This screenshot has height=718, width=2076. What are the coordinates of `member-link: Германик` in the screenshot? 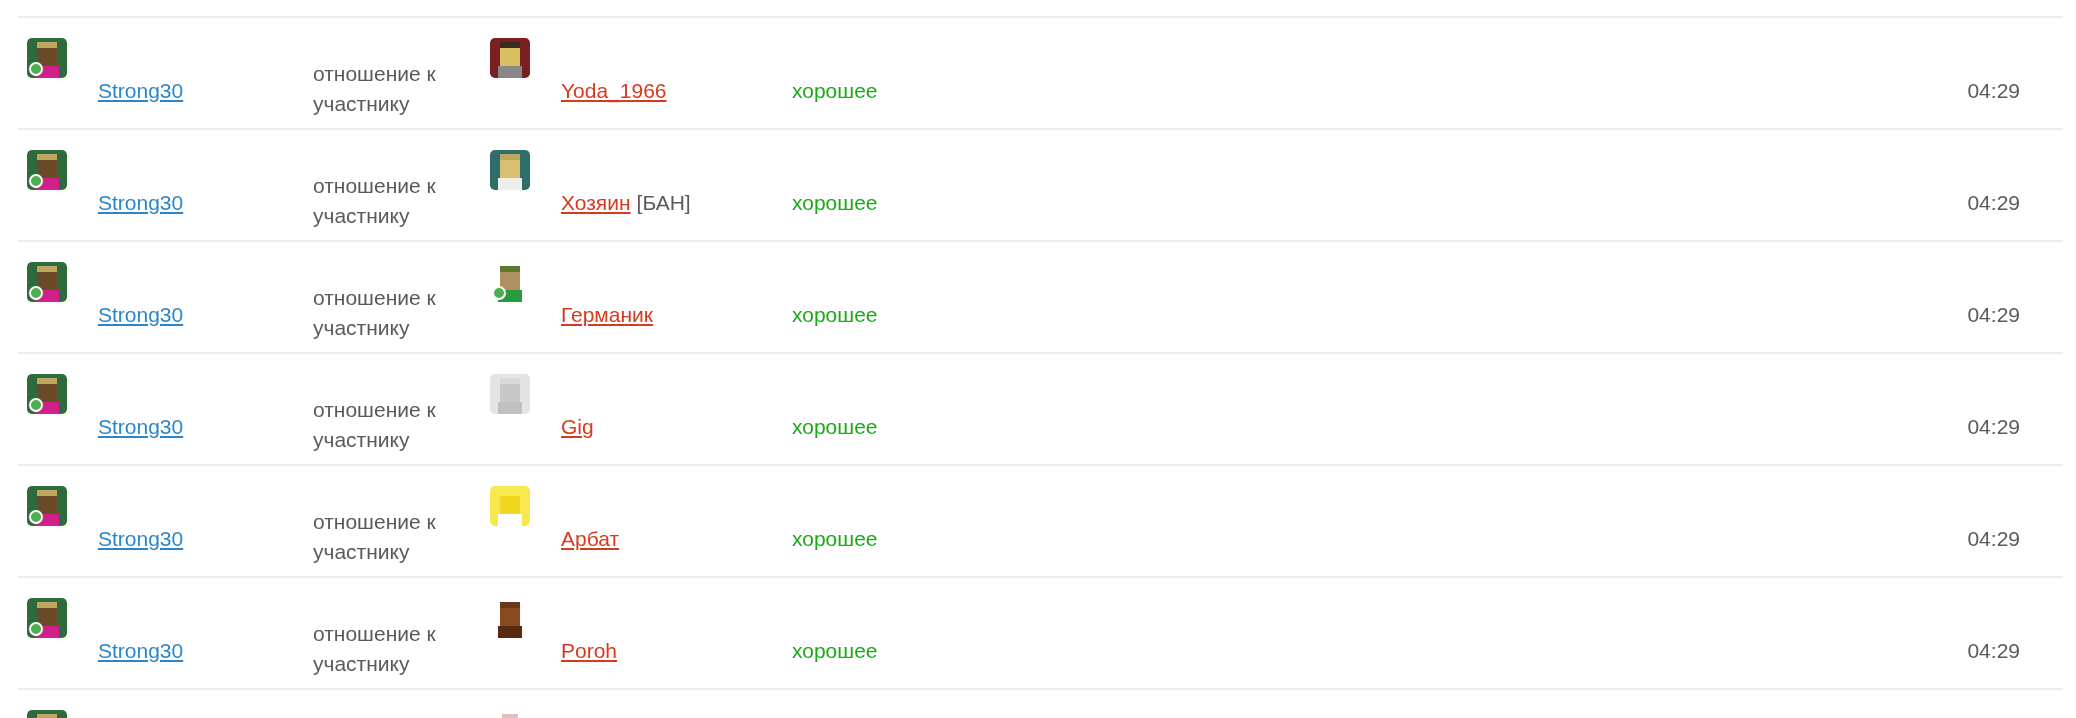 It's located at (607, 314).